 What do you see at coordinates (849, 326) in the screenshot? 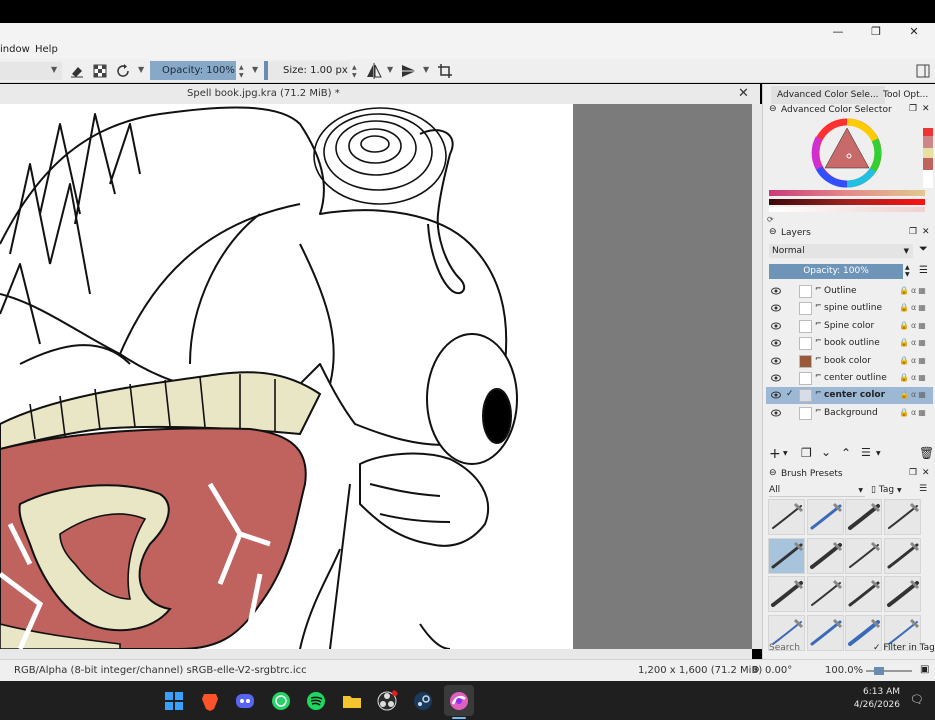
I see `layer-row: ⌐ Spine color 🔒α▦` at bounding box center [849, 326].